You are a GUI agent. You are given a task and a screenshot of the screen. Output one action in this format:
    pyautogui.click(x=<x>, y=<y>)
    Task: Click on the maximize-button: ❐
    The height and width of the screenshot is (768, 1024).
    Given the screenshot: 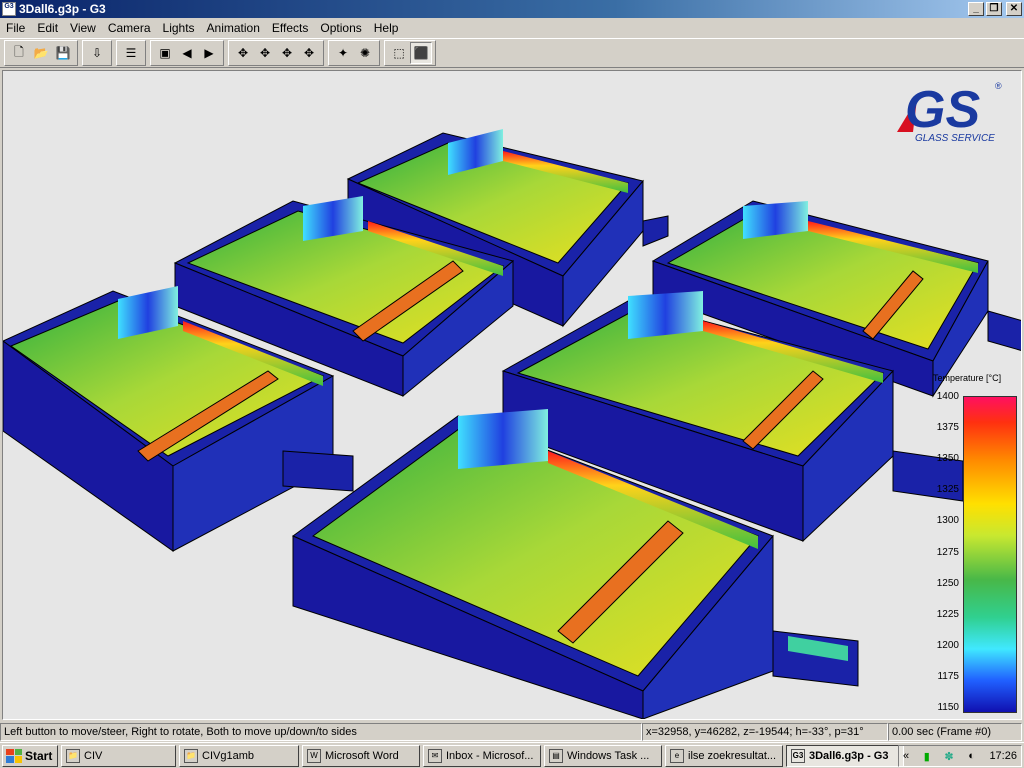 What is the action you would take?
    pyautogui.click(x=994, y=9)
    